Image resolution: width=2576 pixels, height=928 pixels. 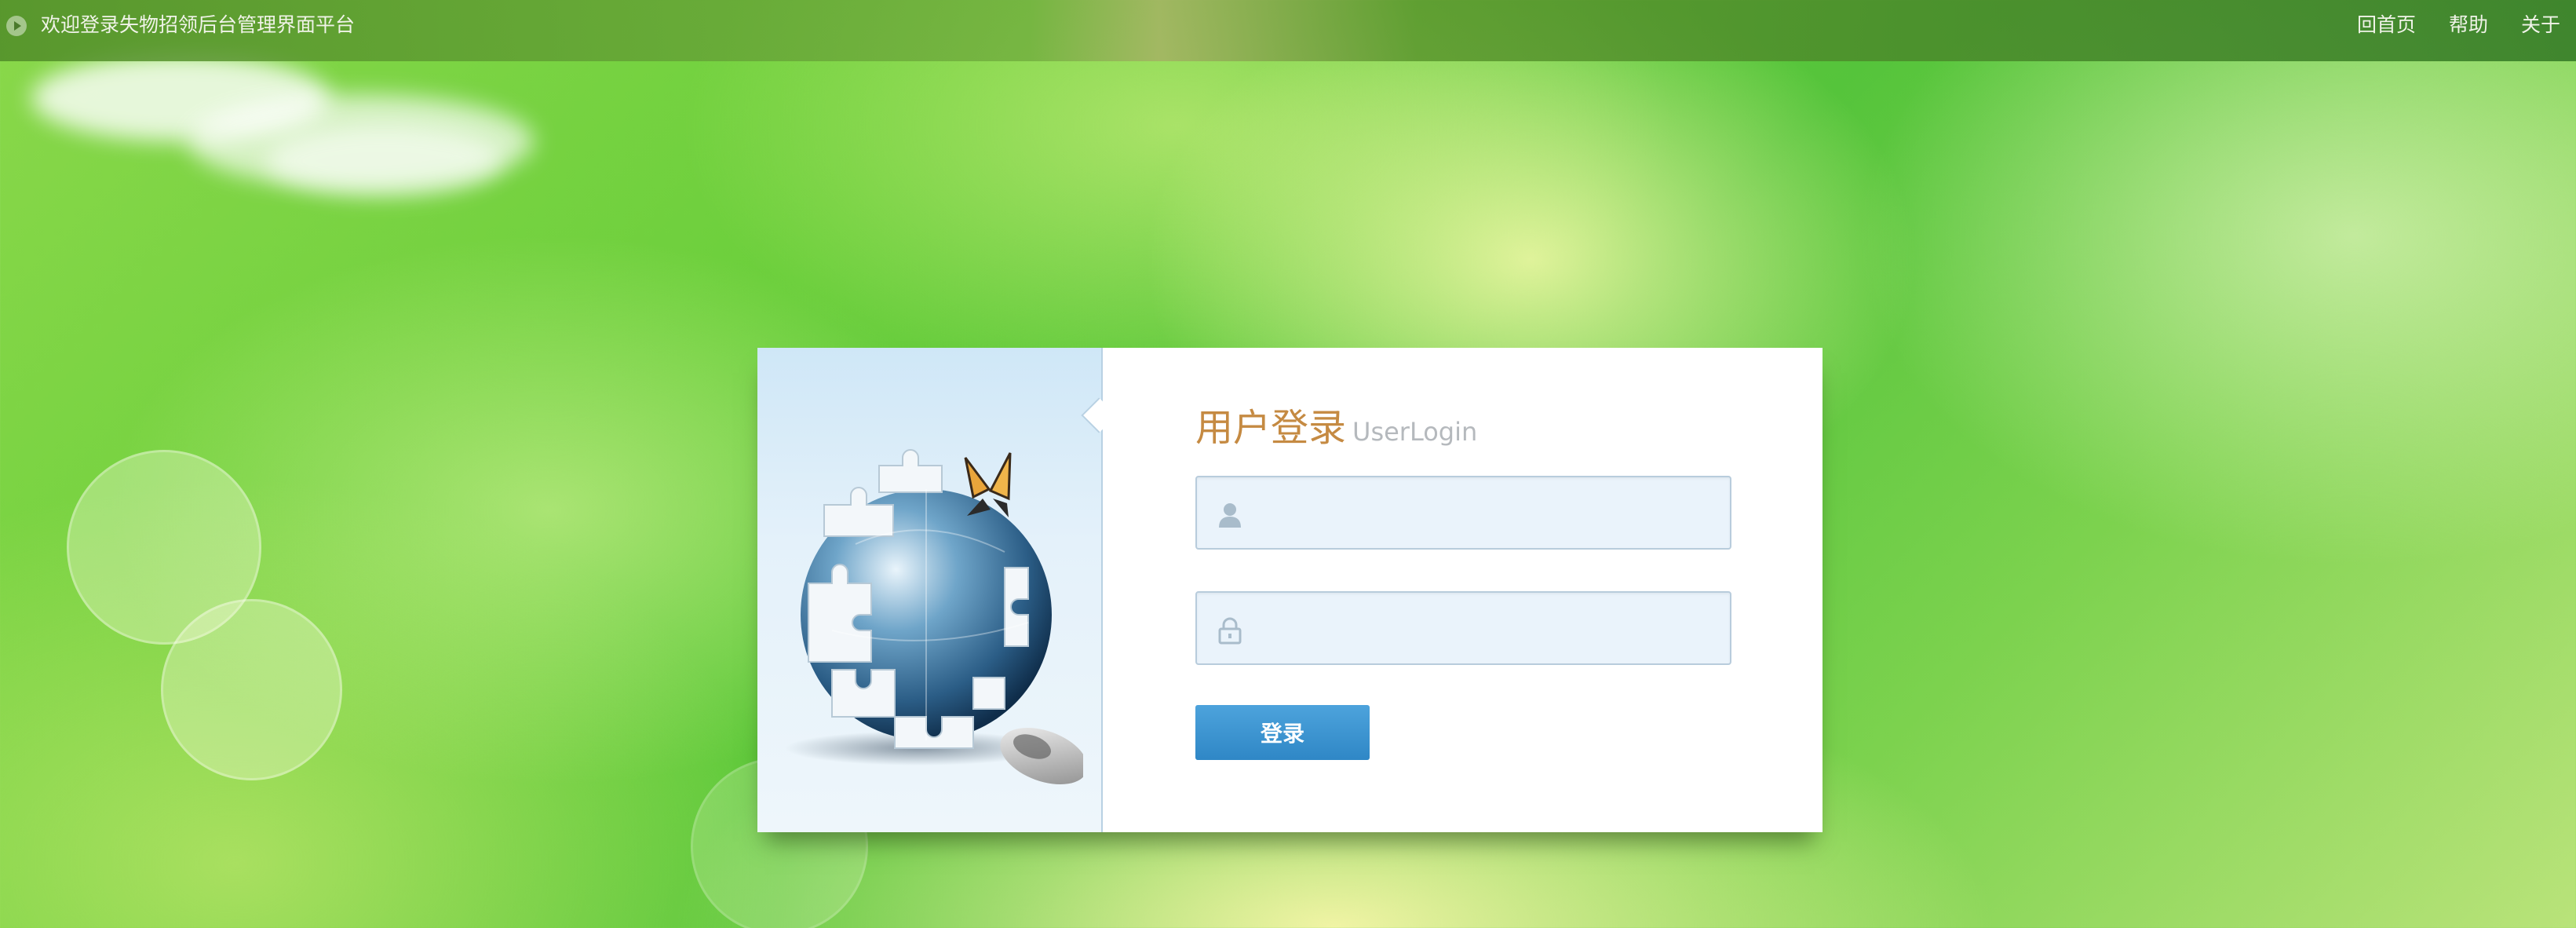 I want to click on login-button: 登录, so click(x=1282, y=732).